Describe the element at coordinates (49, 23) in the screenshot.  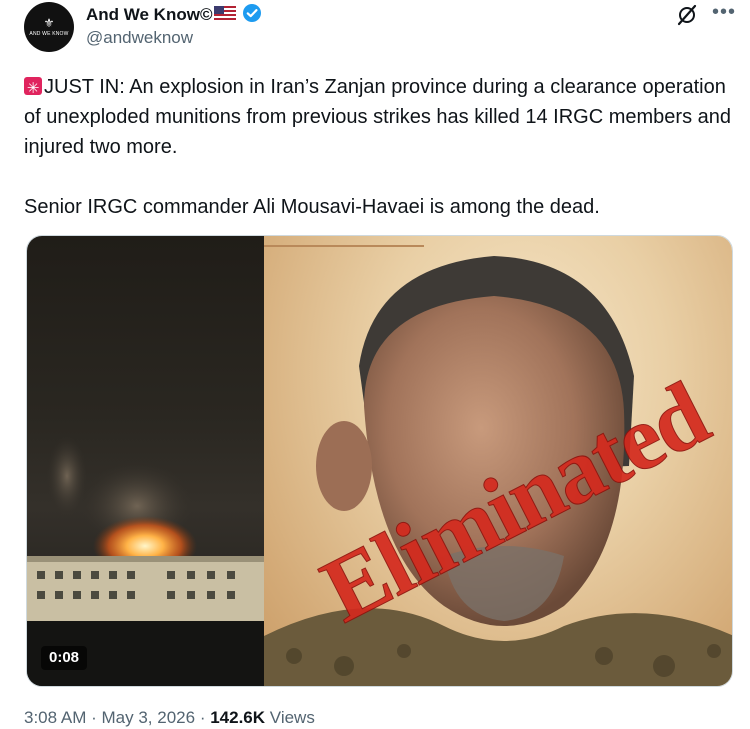
I see `avatar-logo-icon: ⚜` at that location.